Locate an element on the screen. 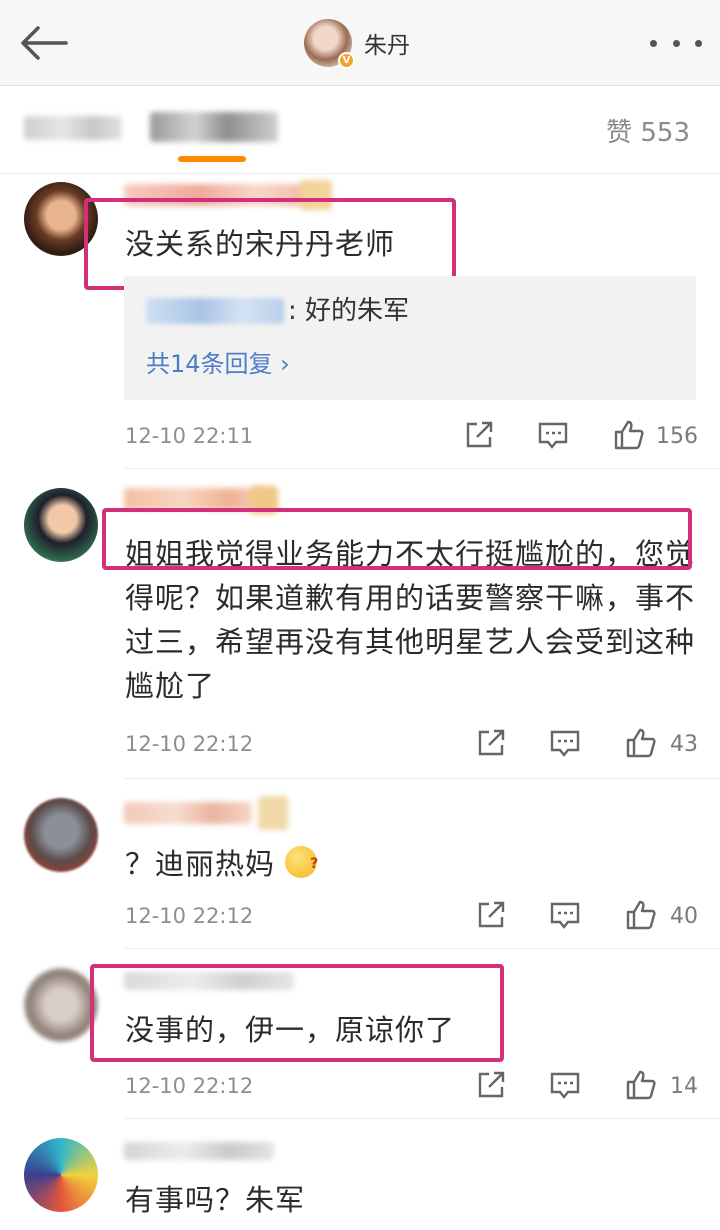 Image resolution: width=720 pixels, height=1230 pixels. back-button is located at coordinates (44, 43).